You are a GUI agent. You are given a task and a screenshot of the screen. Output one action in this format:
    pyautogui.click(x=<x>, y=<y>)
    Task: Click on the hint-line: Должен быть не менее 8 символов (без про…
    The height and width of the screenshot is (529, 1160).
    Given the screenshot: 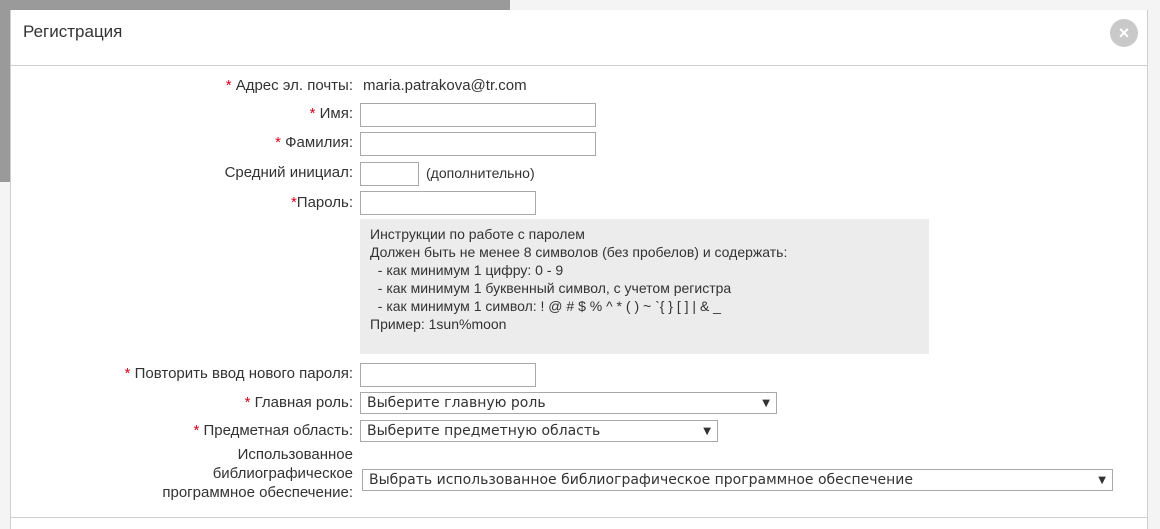 What is the action you would take?
    pyautogui.click(x=579, y=252)
    